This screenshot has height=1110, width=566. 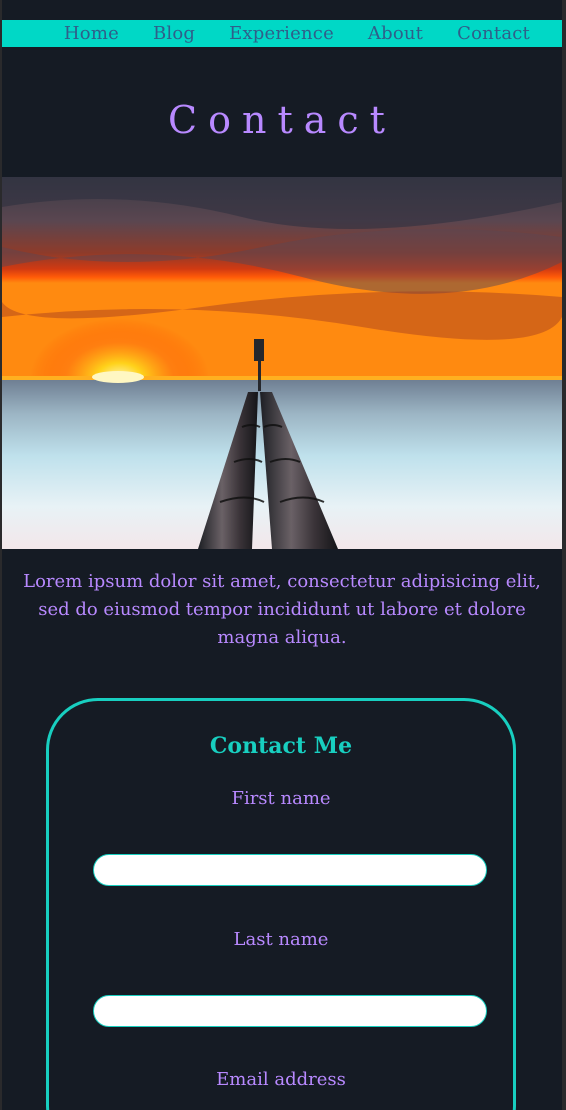 I want to click on navbar: Home Blog Experience About Contact, so click(x=282, y=33).